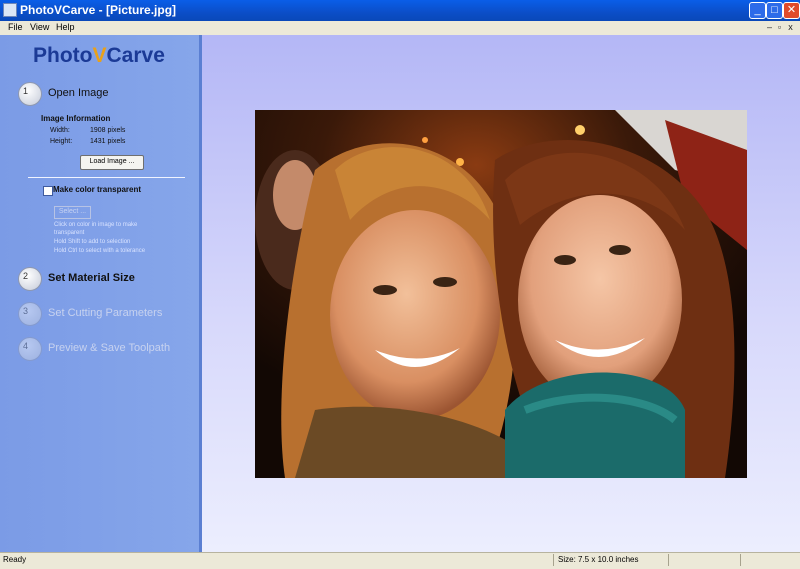 Image resolution: width=800 pixels, height=569 pixels. I want to click on child-restore-icon: ▫, so click(779, 27).